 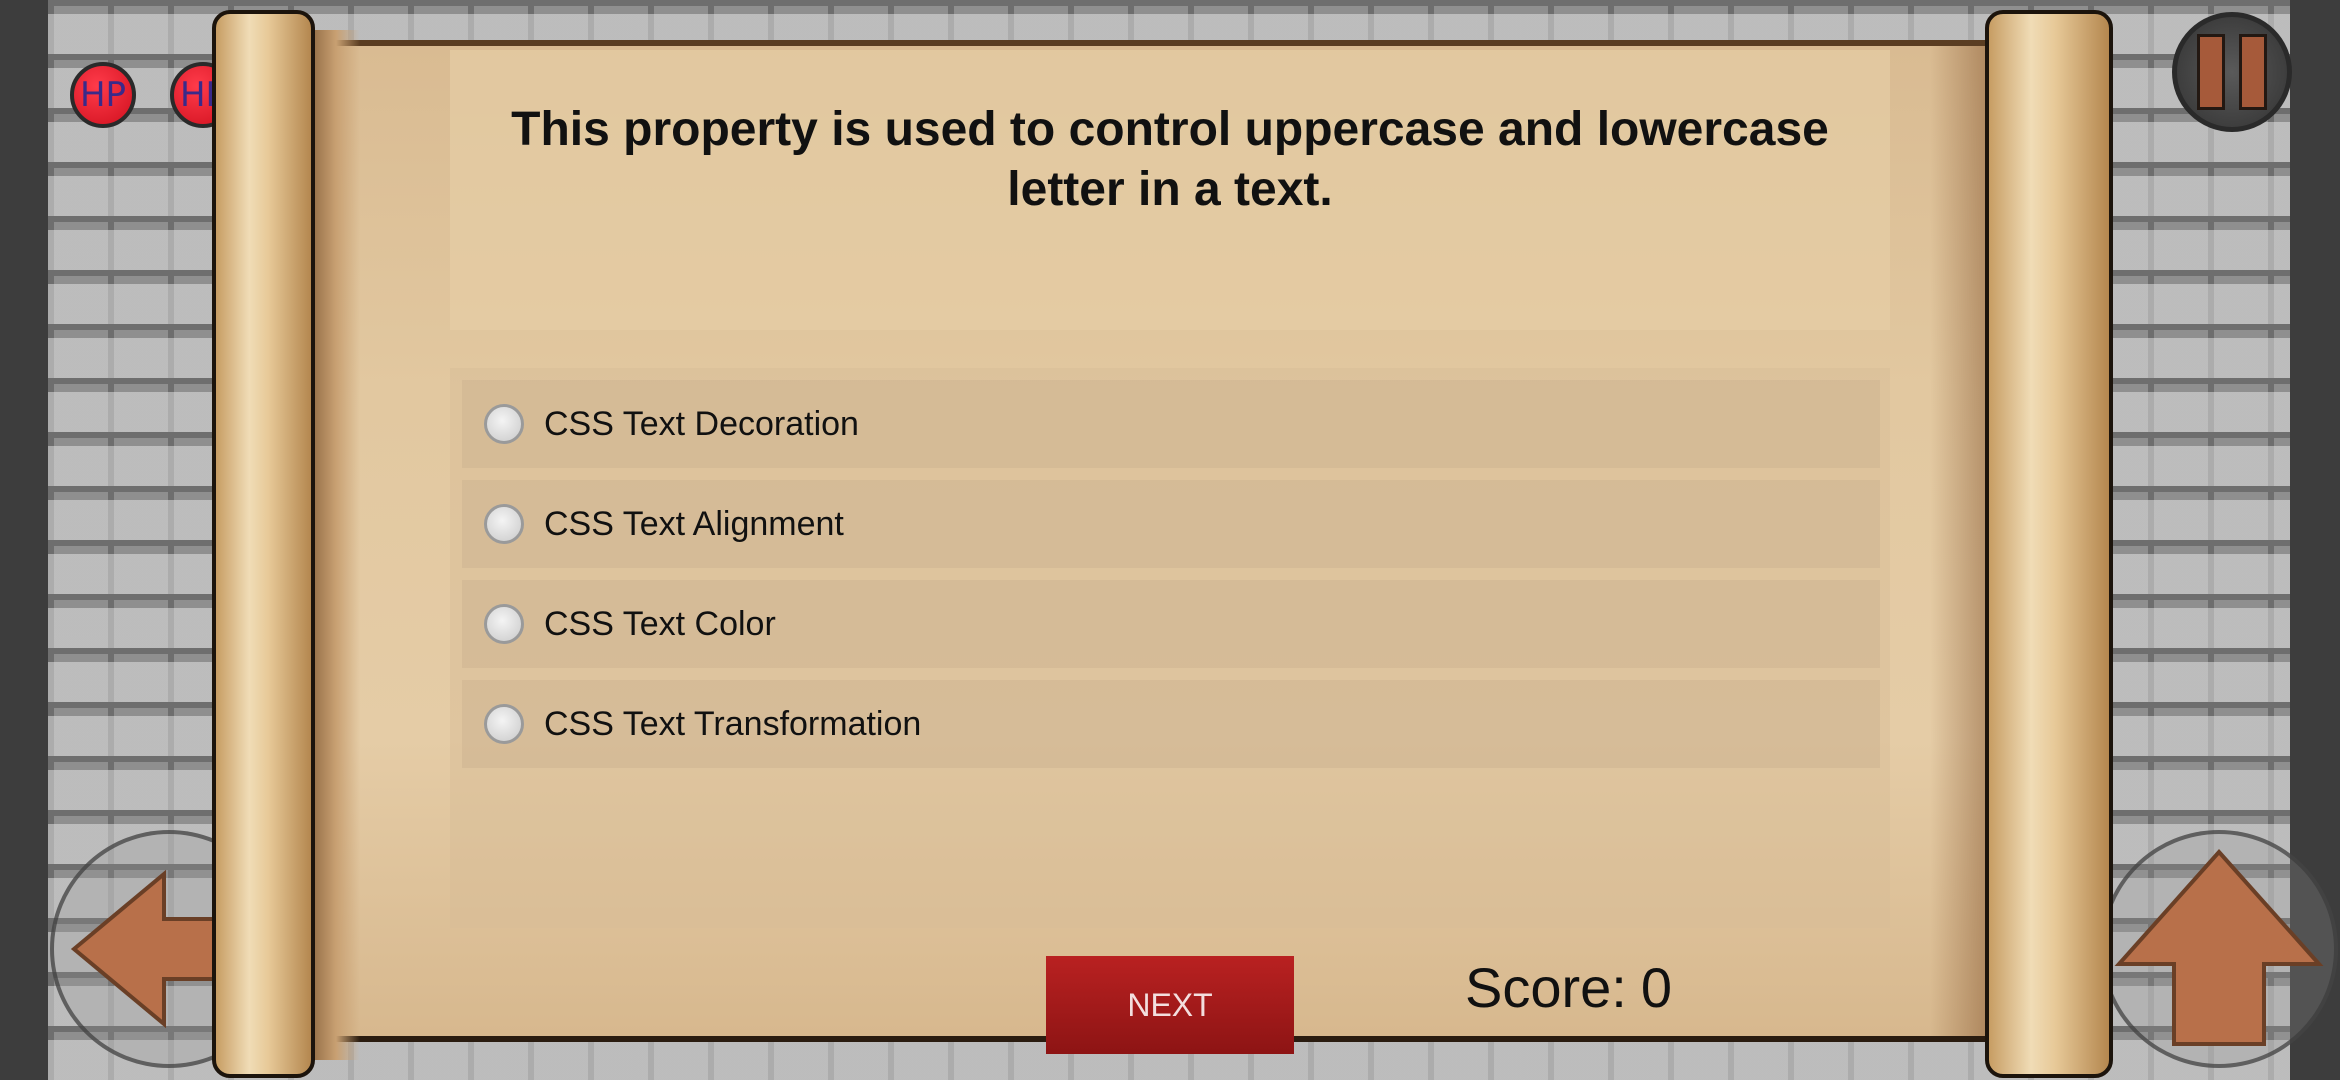 What do you see at coordinates (1546, 987) in the screenshot?
I see `score-label: Score:` at bounding box center [1546, 987].